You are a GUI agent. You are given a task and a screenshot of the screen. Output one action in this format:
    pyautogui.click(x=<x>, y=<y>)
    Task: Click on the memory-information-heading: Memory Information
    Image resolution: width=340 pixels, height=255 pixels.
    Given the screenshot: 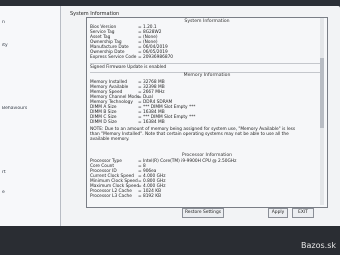 What is the action you would take?
    pyautogui.click(x=207, y=75)
    